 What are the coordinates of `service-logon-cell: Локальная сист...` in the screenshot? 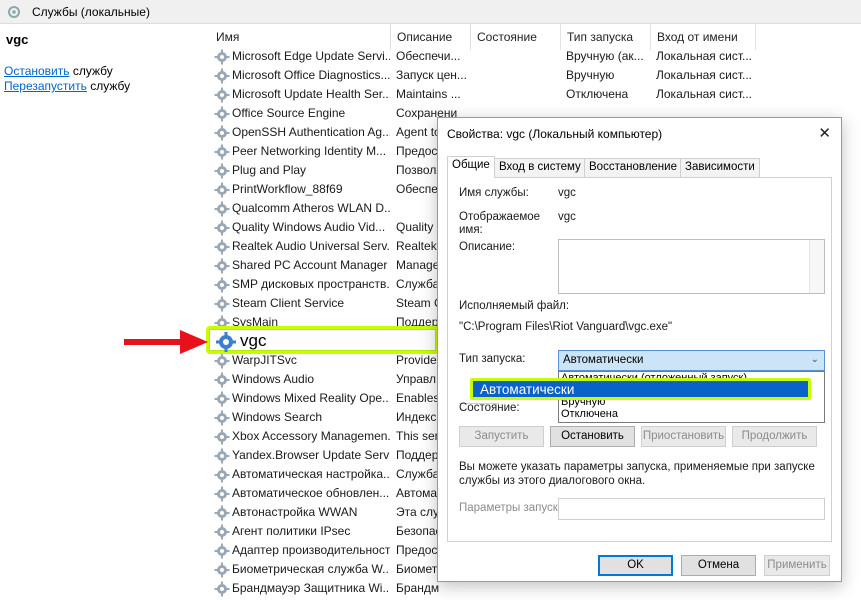 It's located at (704, 56).